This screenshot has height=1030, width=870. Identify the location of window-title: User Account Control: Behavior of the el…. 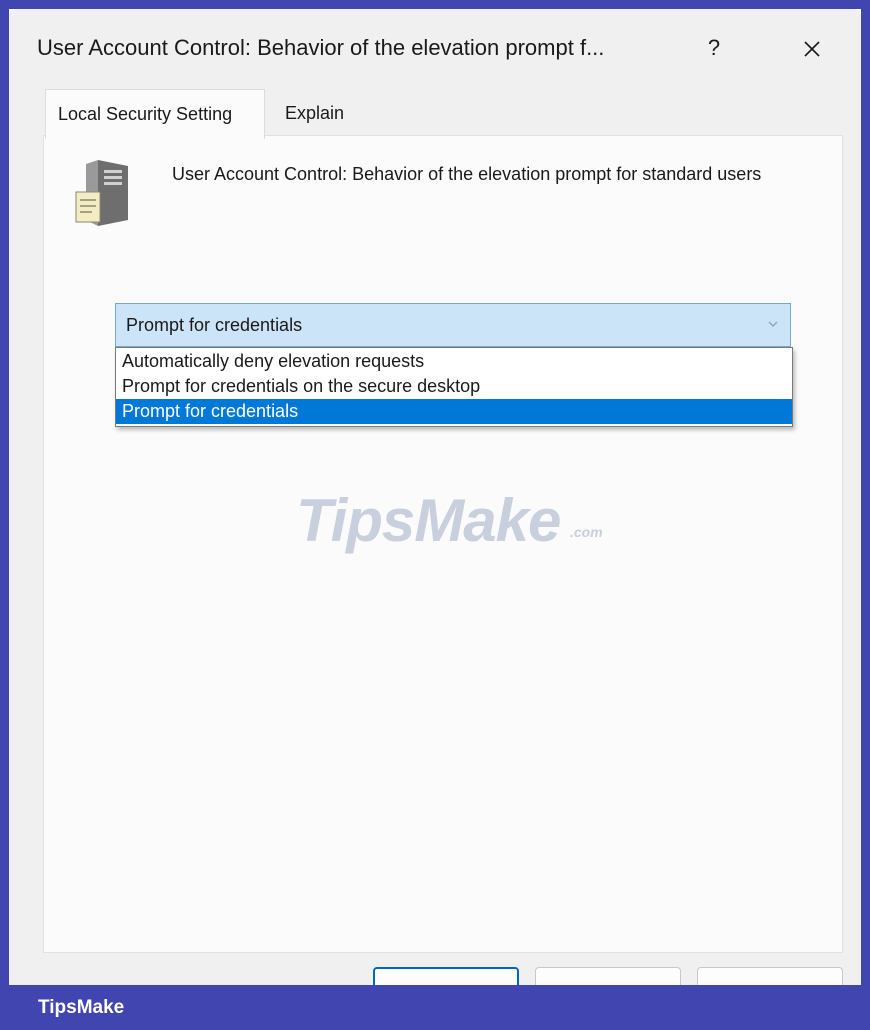
(321, 47).